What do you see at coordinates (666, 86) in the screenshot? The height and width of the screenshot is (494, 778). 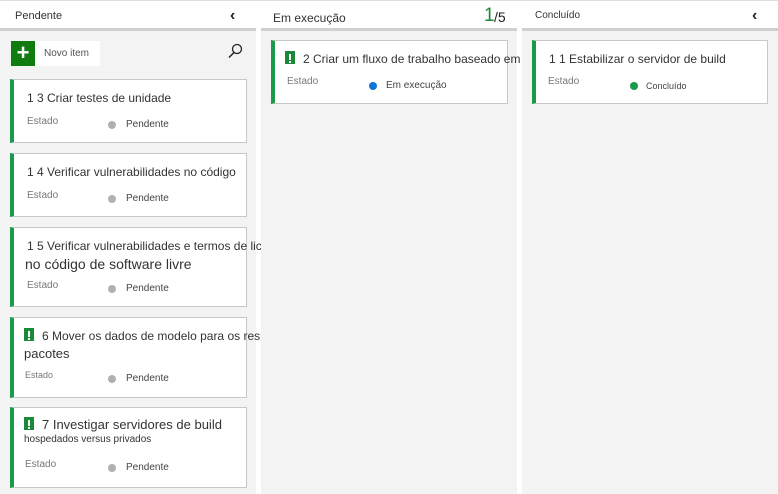 I see `state-value: Concluído` at bounding box center [666, 86].